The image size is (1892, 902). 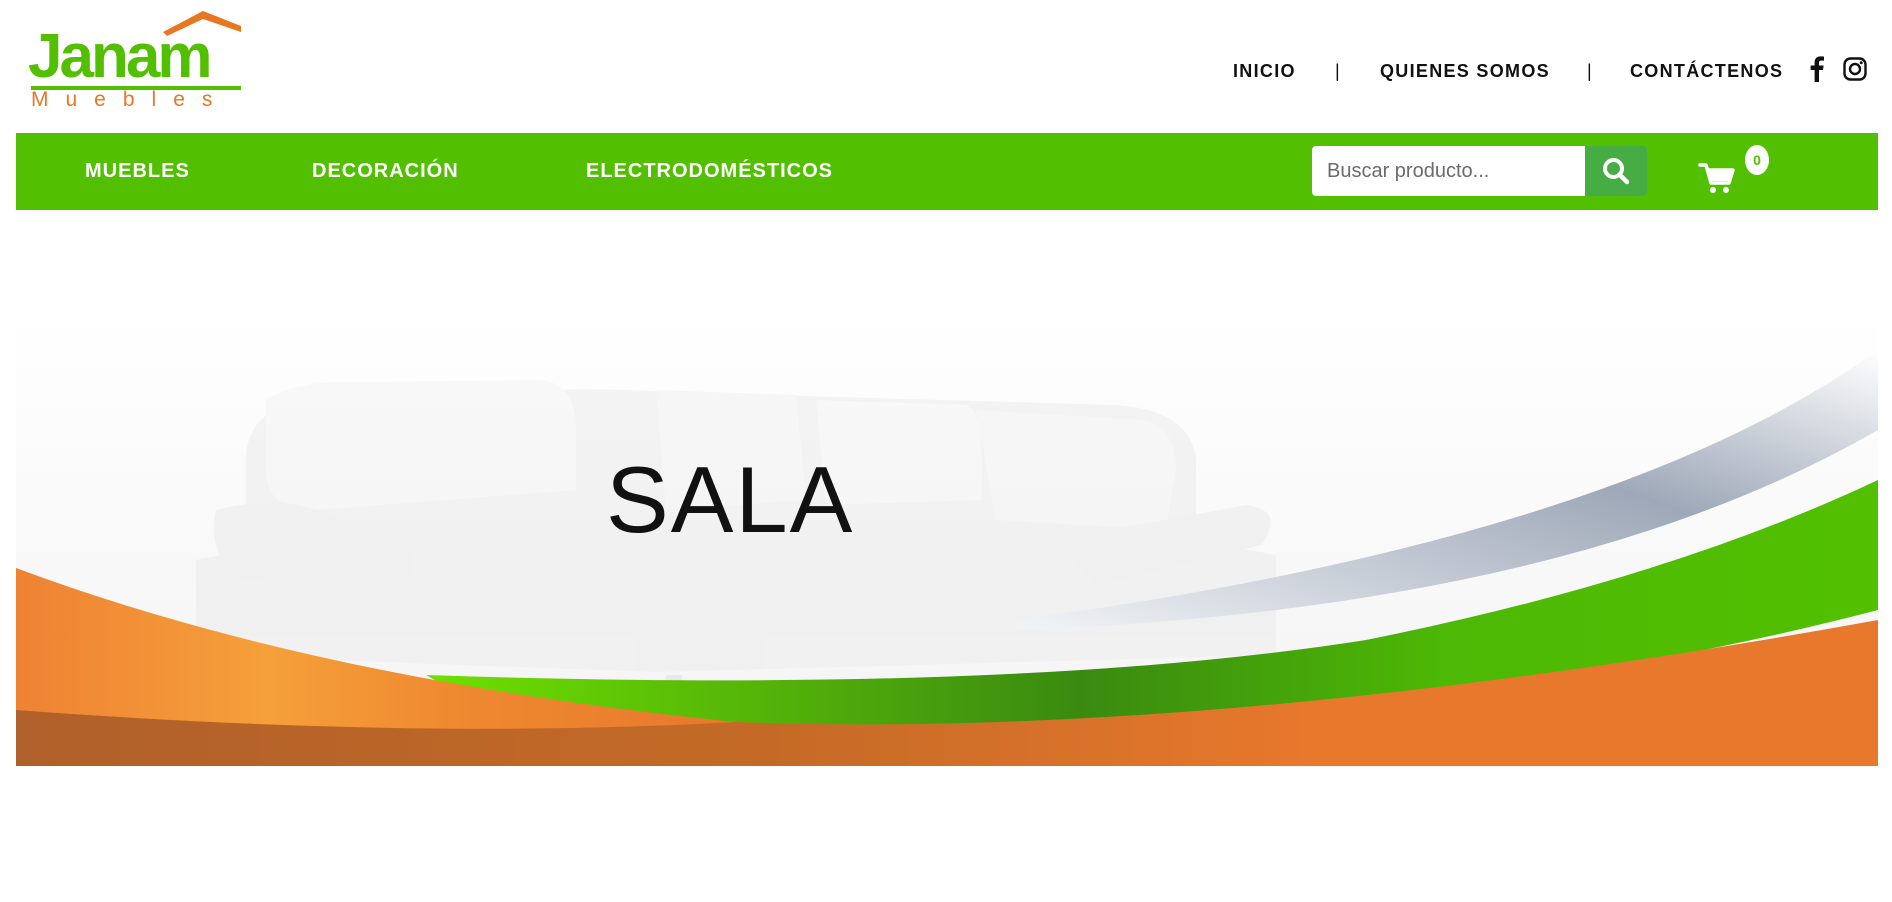 What do you see at coordinates (137, 171) in the screenshot?
I see `category-muebles: MUEBLES` at bounding box center [137, 171].